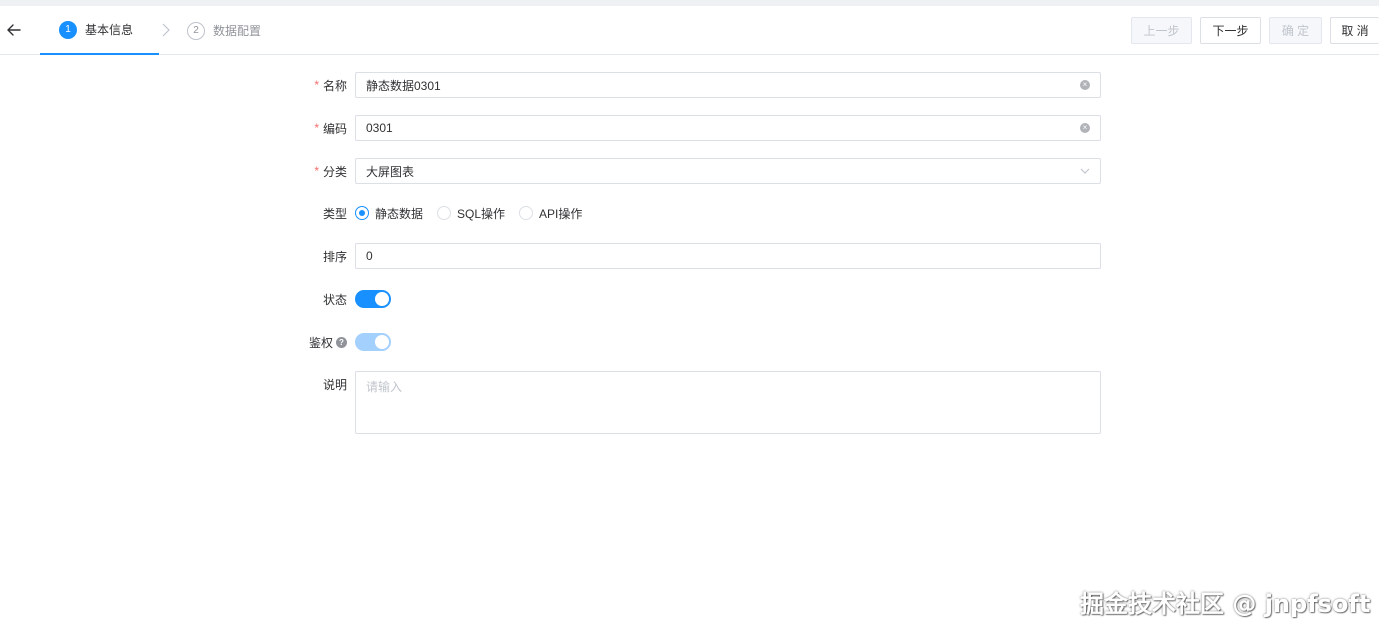 The width and height of the screenshot is (1379, 633). What do you see at coordinates (728, 85) in the screenshot?
I see `name-input: 静态数据0301 ×` at bounding box center [728, 85].